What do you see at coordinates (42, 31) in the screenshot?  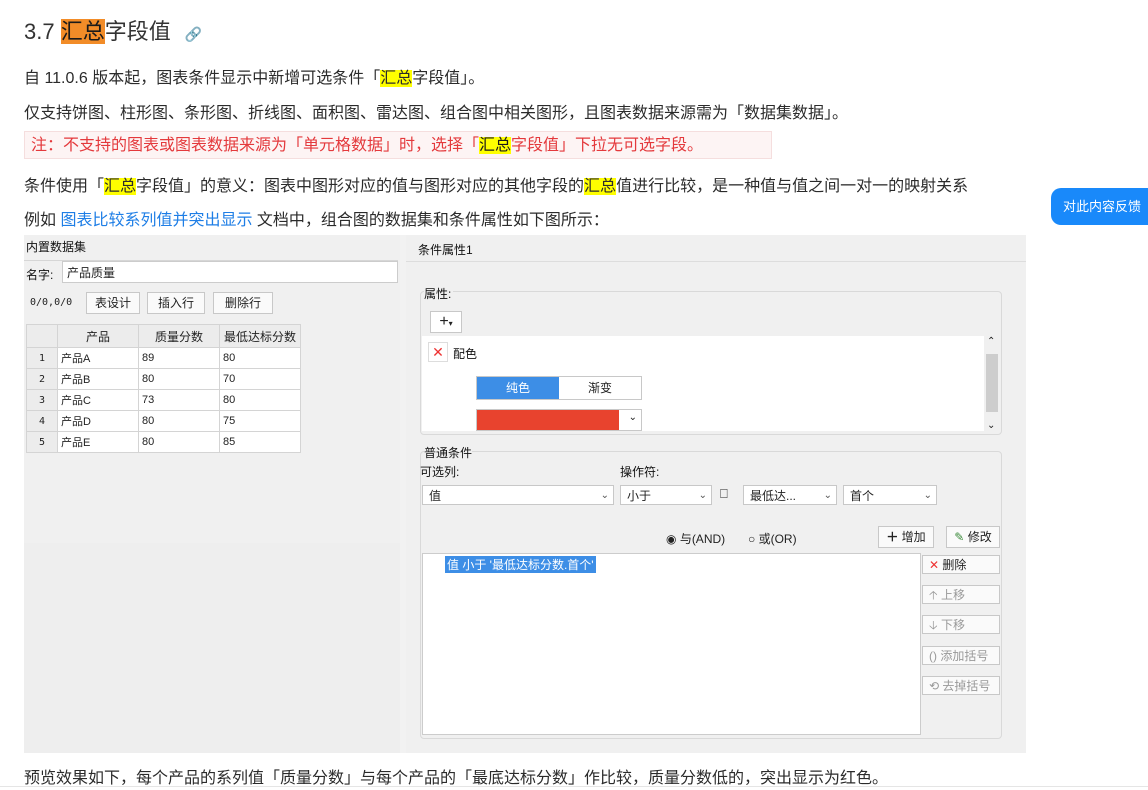 I see `heading-number: 3.7` at bounding box center [42, 31].